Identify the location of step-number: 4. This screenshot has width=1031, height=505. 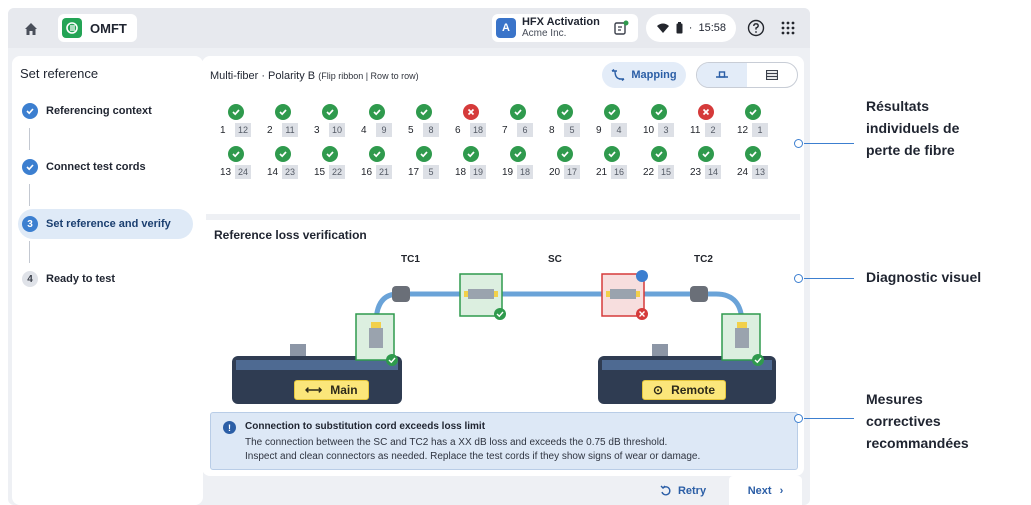
(30, 279).